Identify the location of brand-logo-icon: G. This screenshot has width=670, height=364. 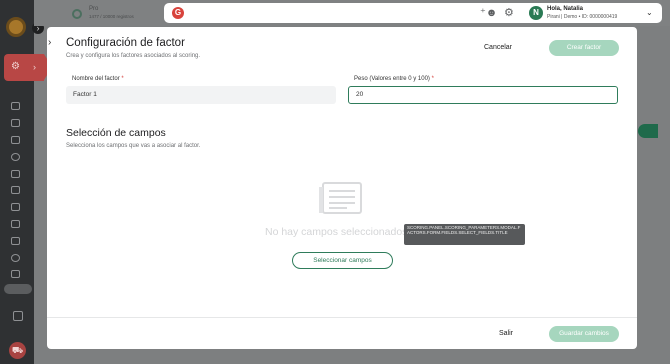
(178, 13).